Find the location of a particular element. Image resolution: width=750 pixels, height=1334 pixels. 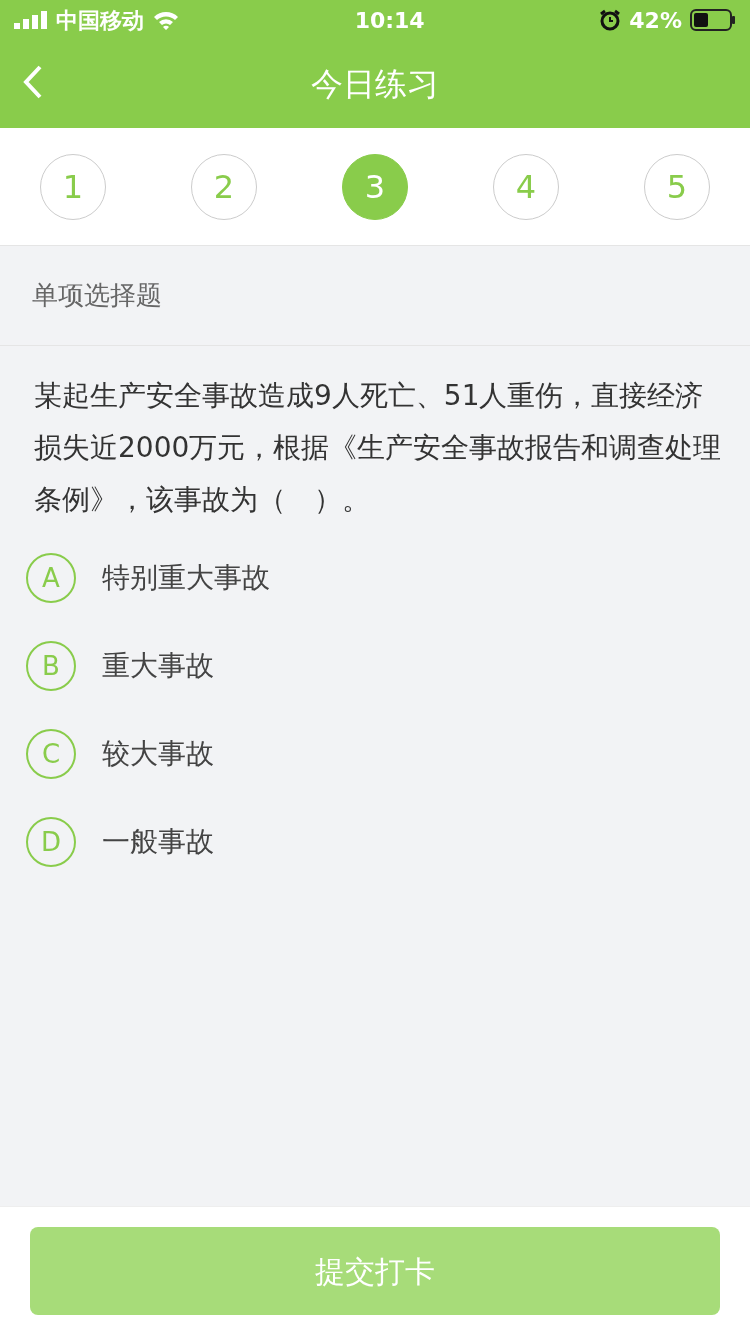

question-number-button: 3 is located at coordinates (375, 186).